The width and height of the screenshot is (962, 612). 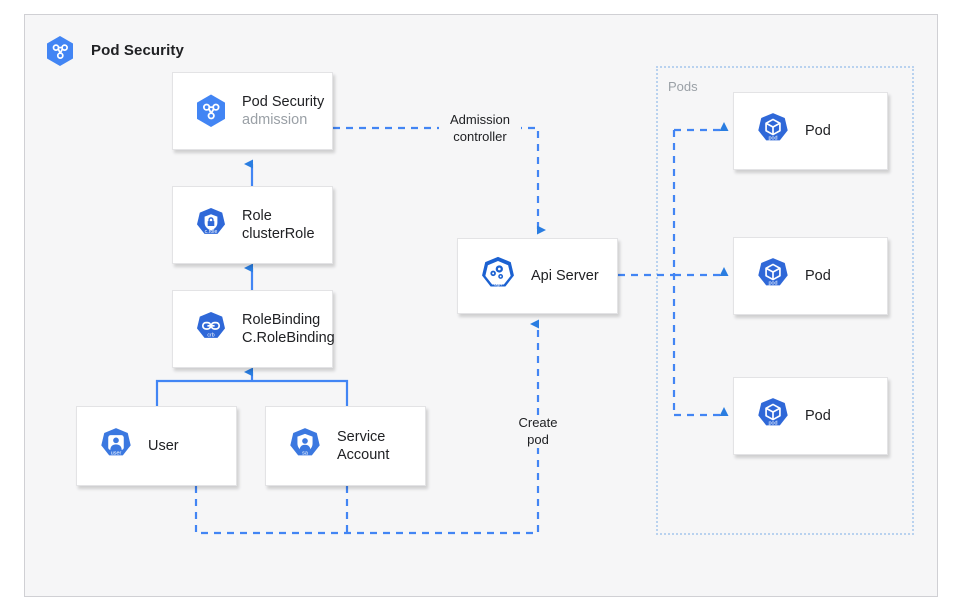 I want to click on rolebinding-link-icon: crb, so click(x=211, y=325).